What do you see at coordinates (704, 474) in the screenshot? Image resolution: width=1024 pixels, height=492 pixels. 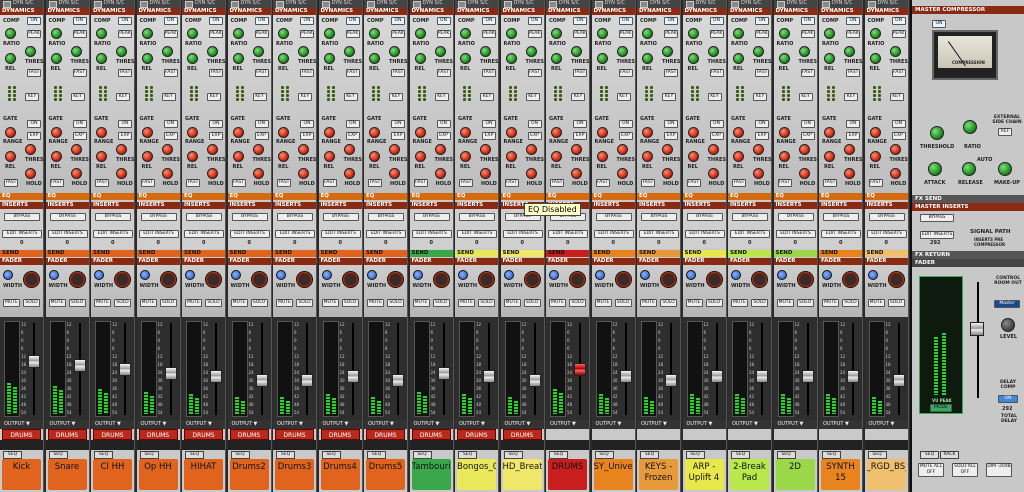 I see `channel-name: ARP - Uplift 4` at bounding box center [704, 474].